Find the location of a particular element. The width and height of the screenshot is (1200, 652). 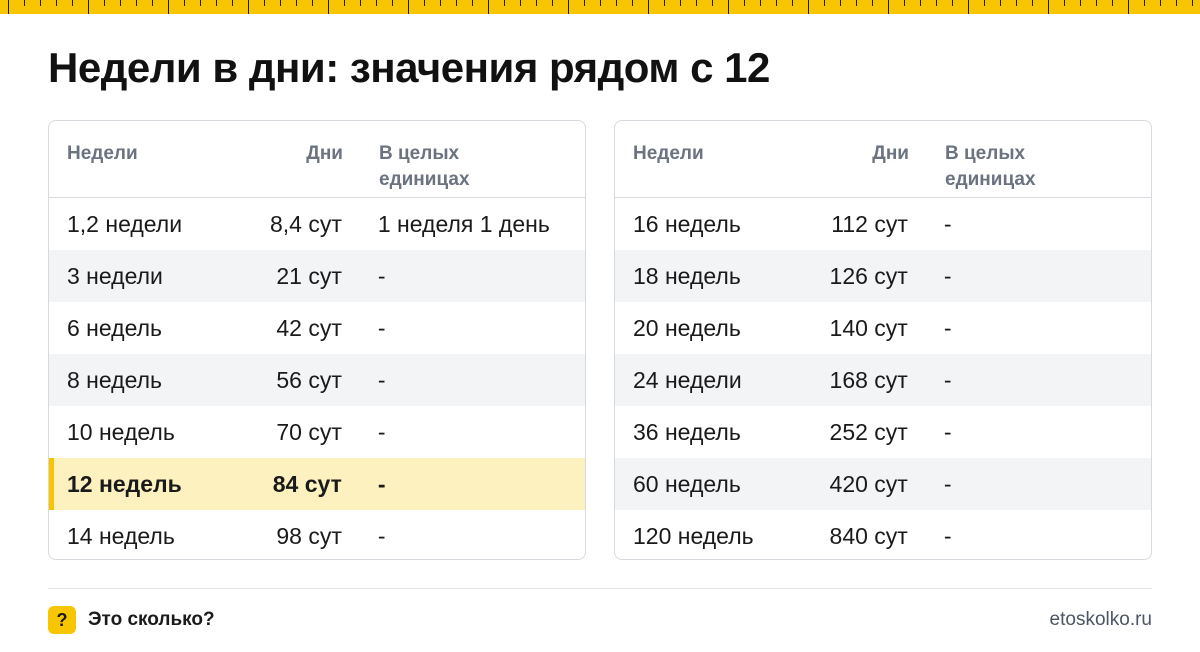

table-row: 24 недели 168 сут - is located at coordinates (883, 380).